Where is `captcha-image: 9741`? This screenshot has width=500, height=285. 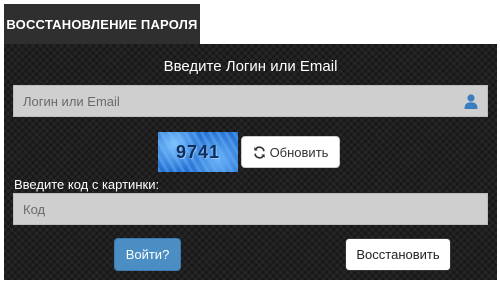 captcha-image: 9741 is located at coordinates (198, 152).